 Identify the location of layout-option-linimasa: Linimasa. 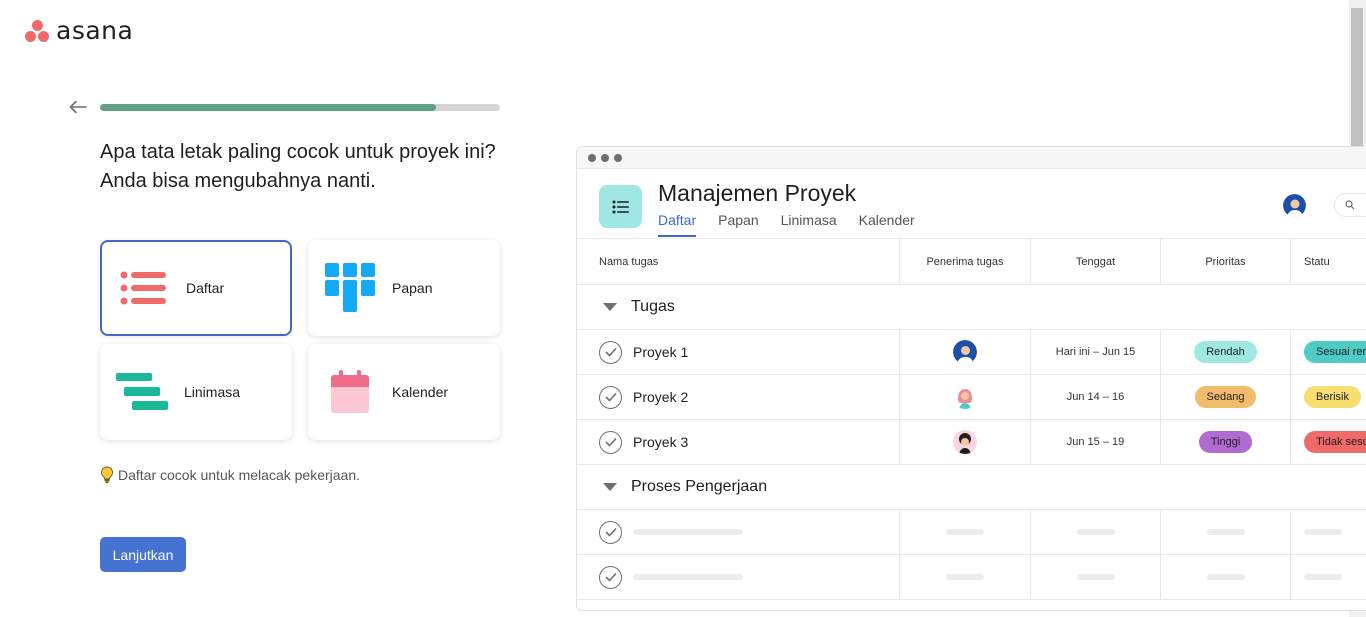
(196, 392).